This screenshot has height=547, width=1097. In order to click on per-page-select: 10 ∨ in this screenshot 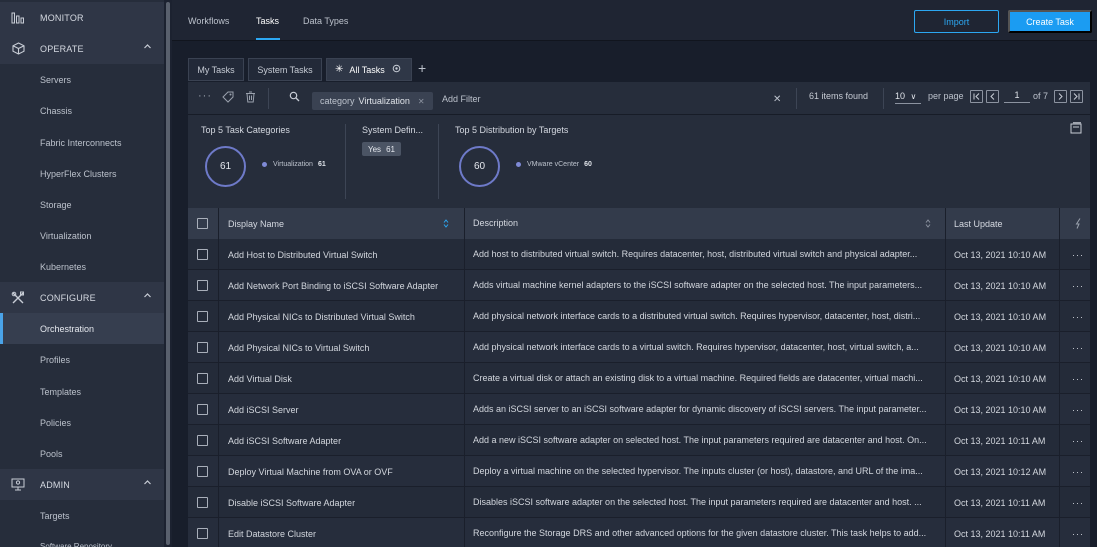, I will do `click(908, 97)`.